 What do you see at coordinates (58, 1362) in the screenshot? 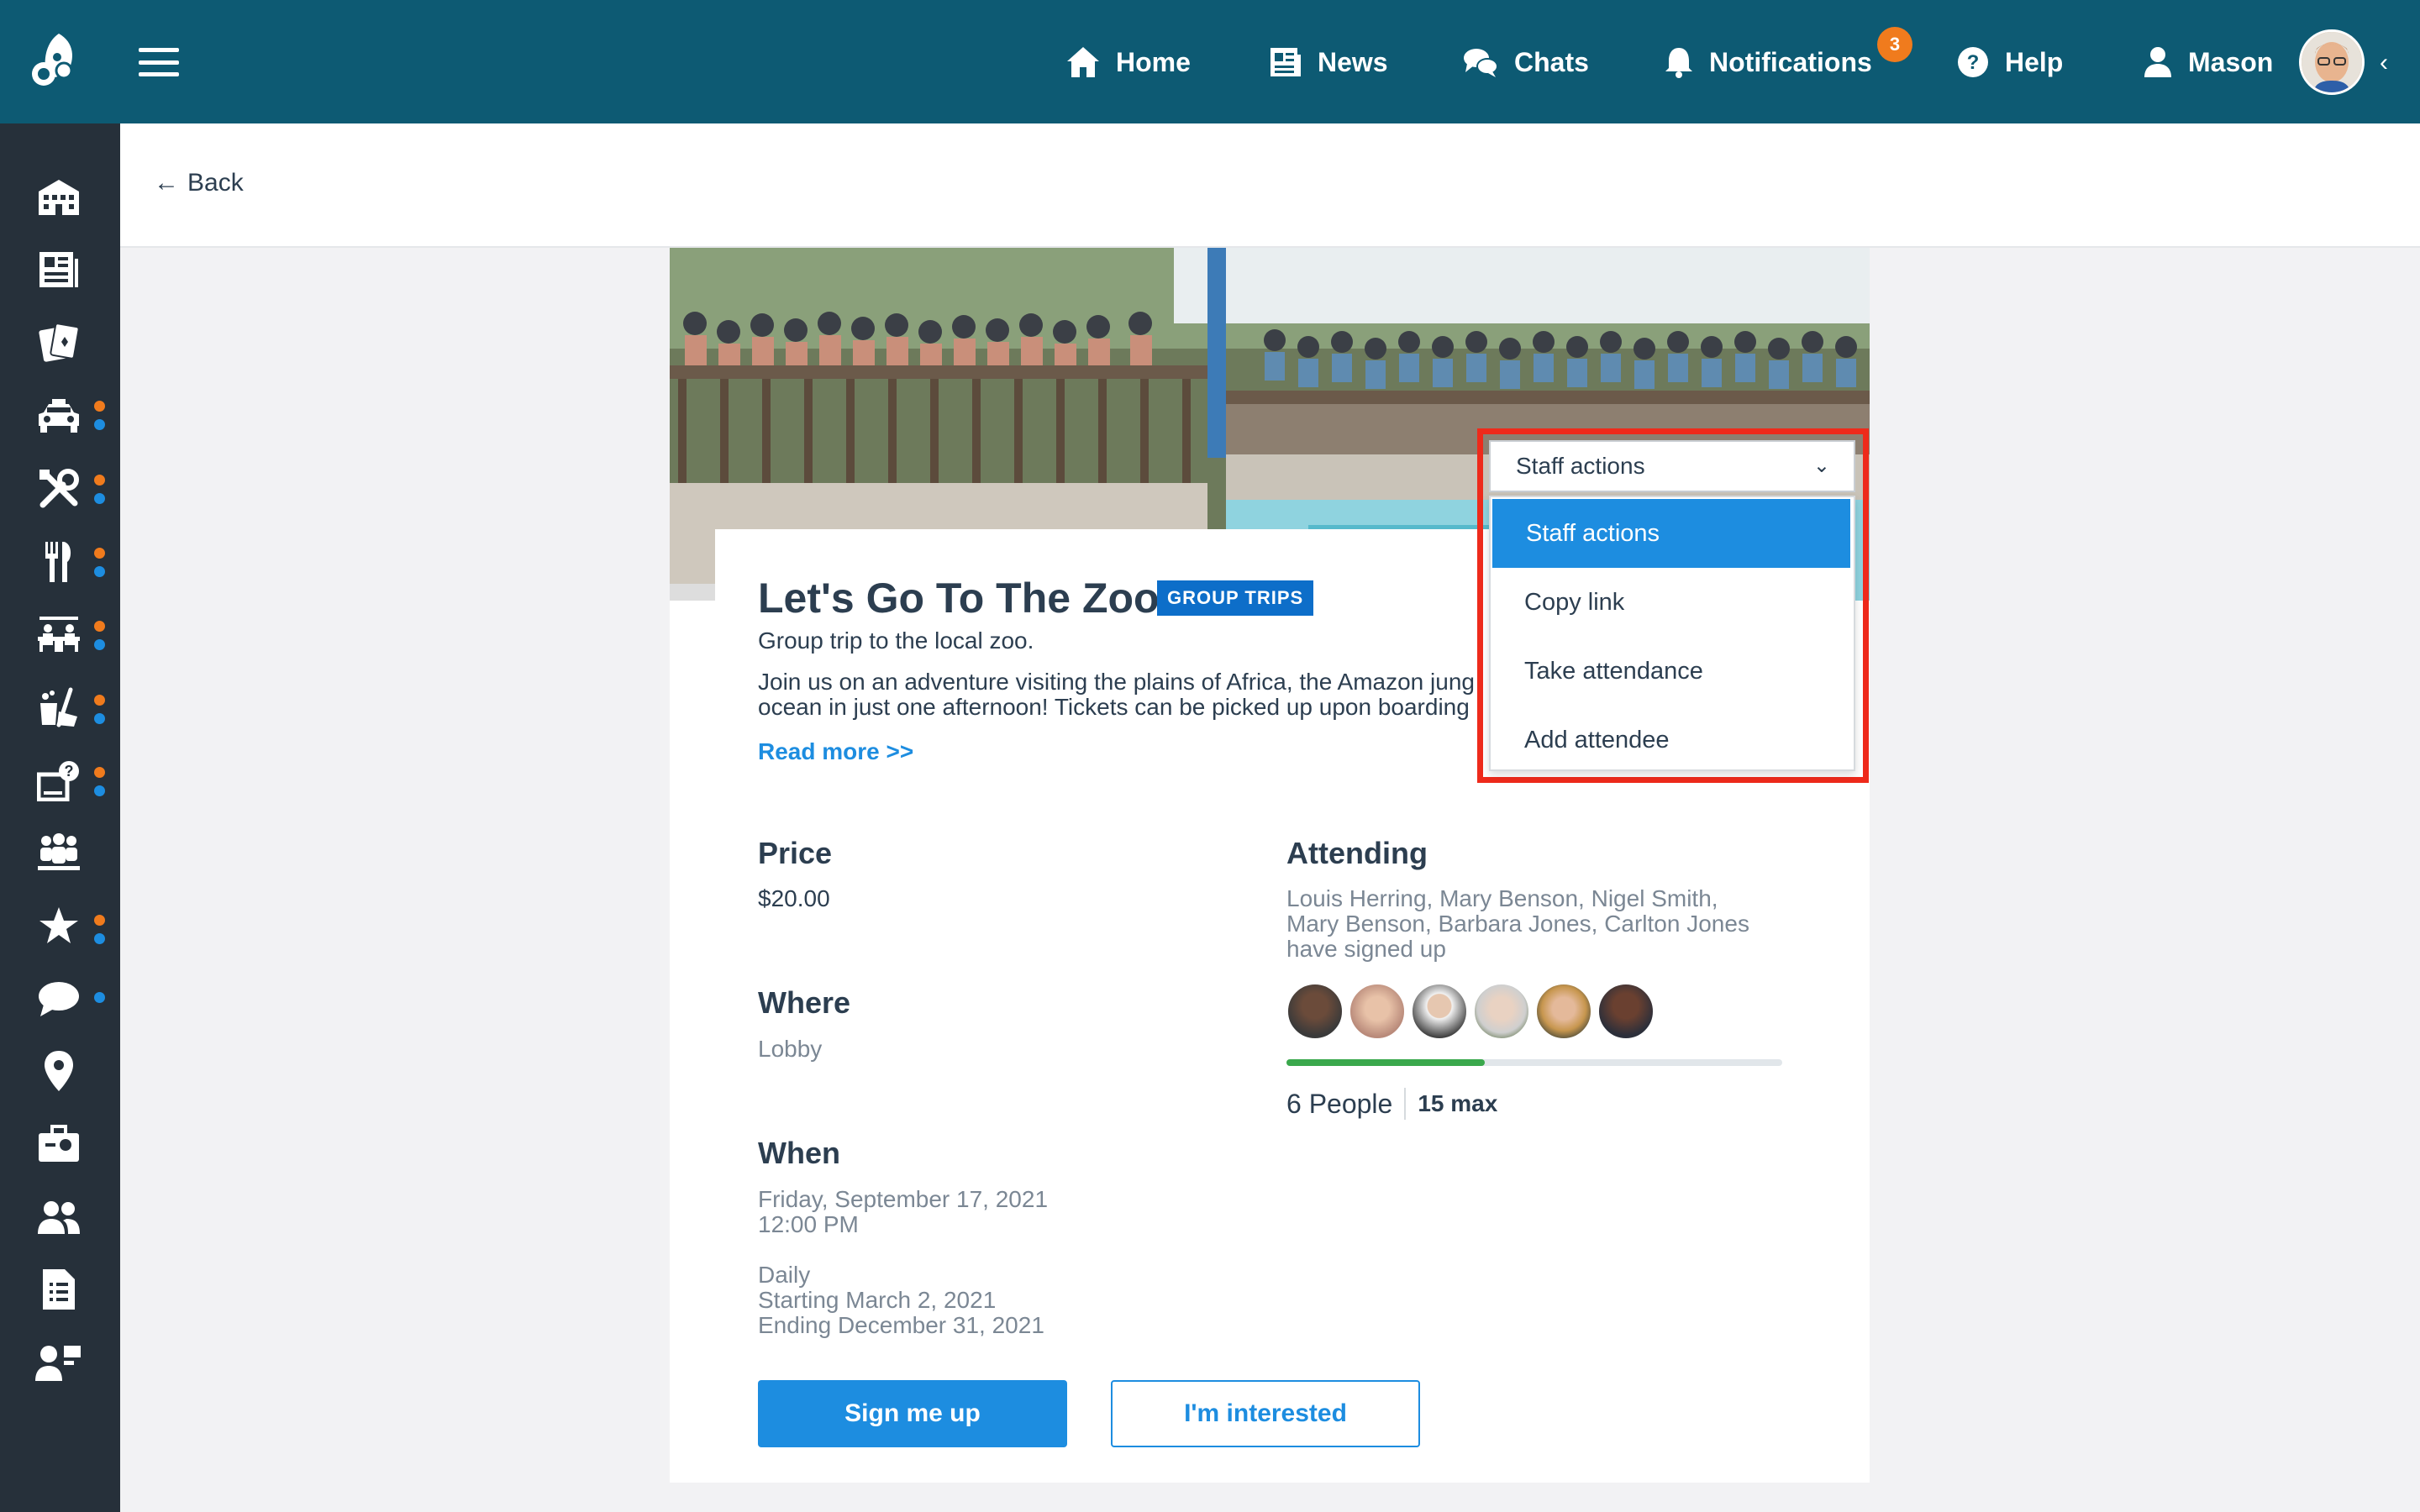
I see `profile-flag-icon` at bounding box center [58, 1362].